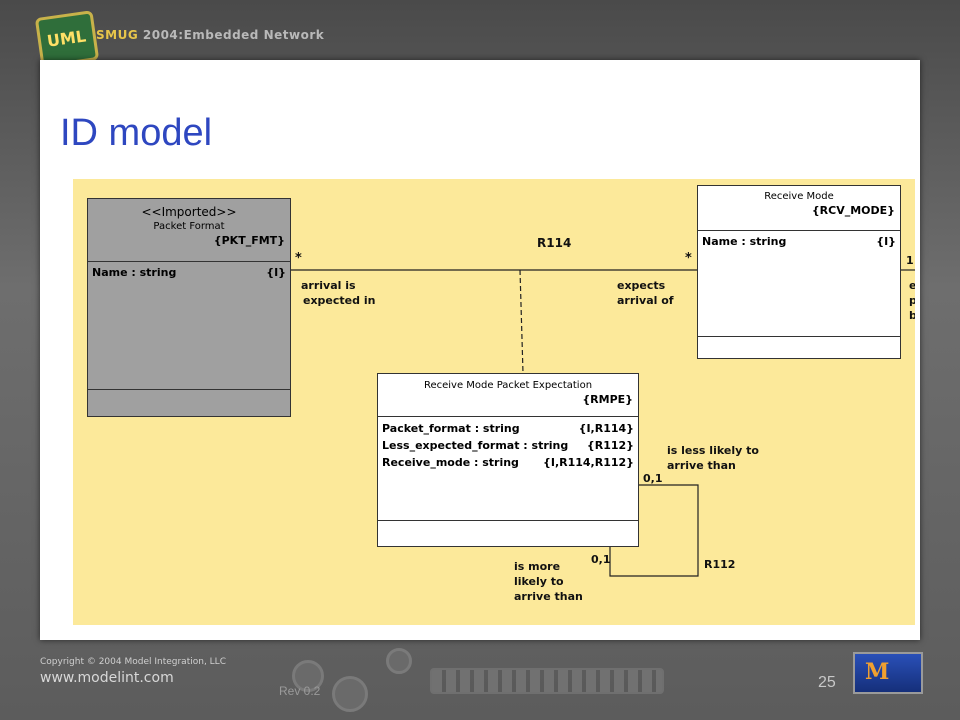  I want to click on packet-format-name: Packet Format, so click(189, 226).